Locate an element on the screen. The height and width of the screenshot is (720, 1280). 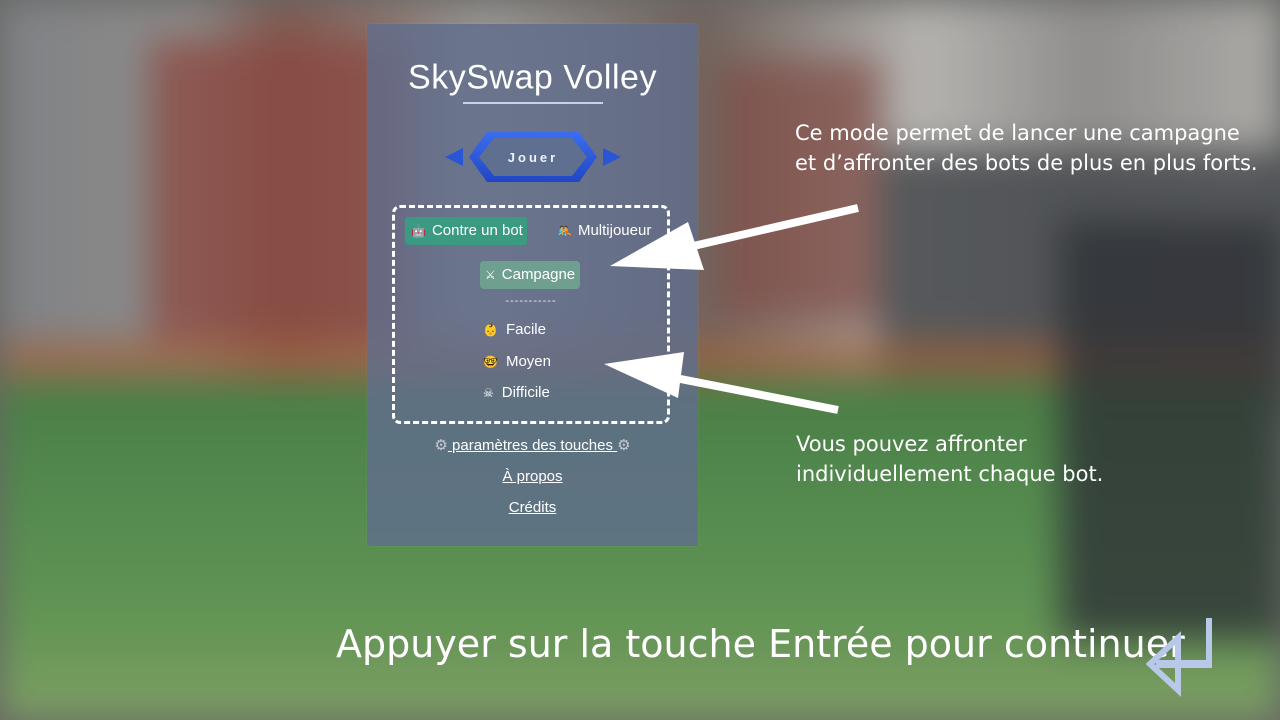
credits-link: Crédits is located at coordinates (532, 507).